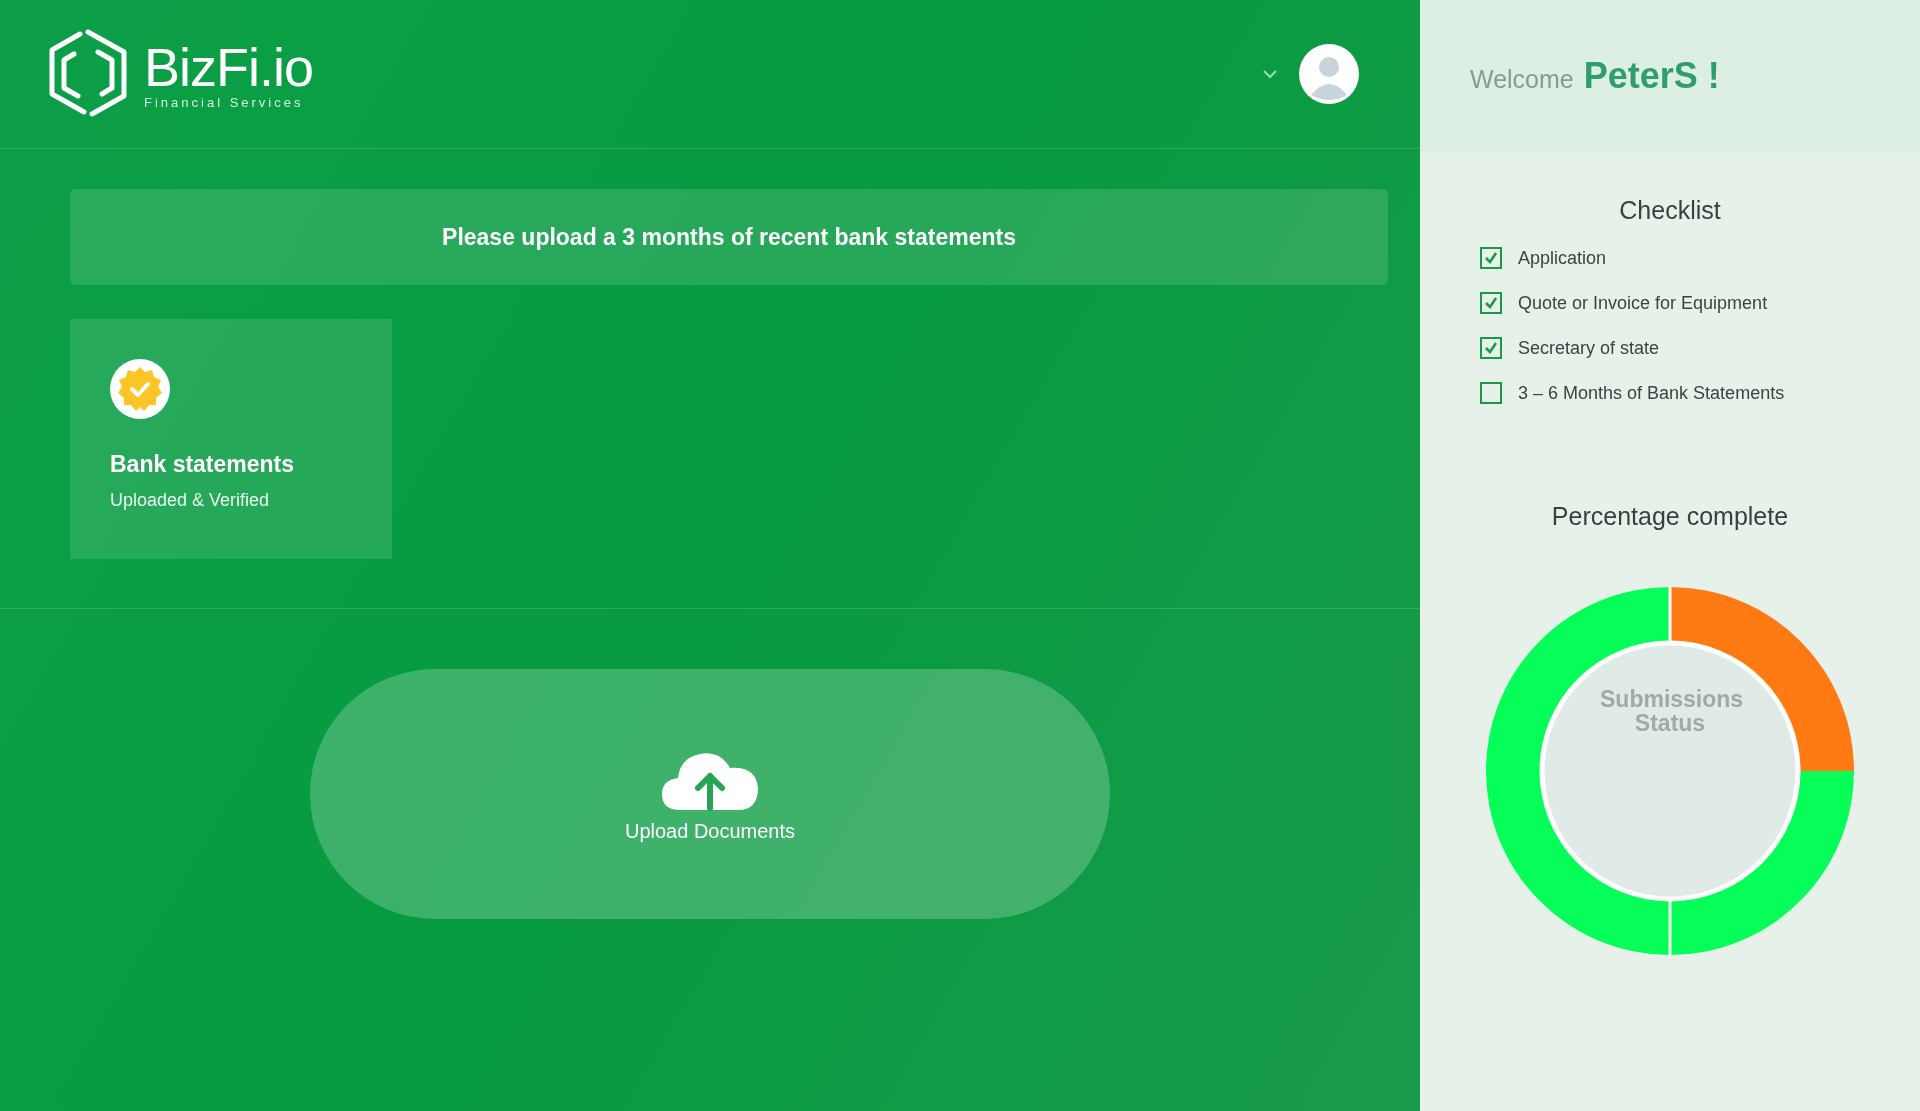 The image size is (1920, 1111). Describe the element at coordinates (224, 102) in the screenshot. I see `logo-tagline: Financial Services` at that location.